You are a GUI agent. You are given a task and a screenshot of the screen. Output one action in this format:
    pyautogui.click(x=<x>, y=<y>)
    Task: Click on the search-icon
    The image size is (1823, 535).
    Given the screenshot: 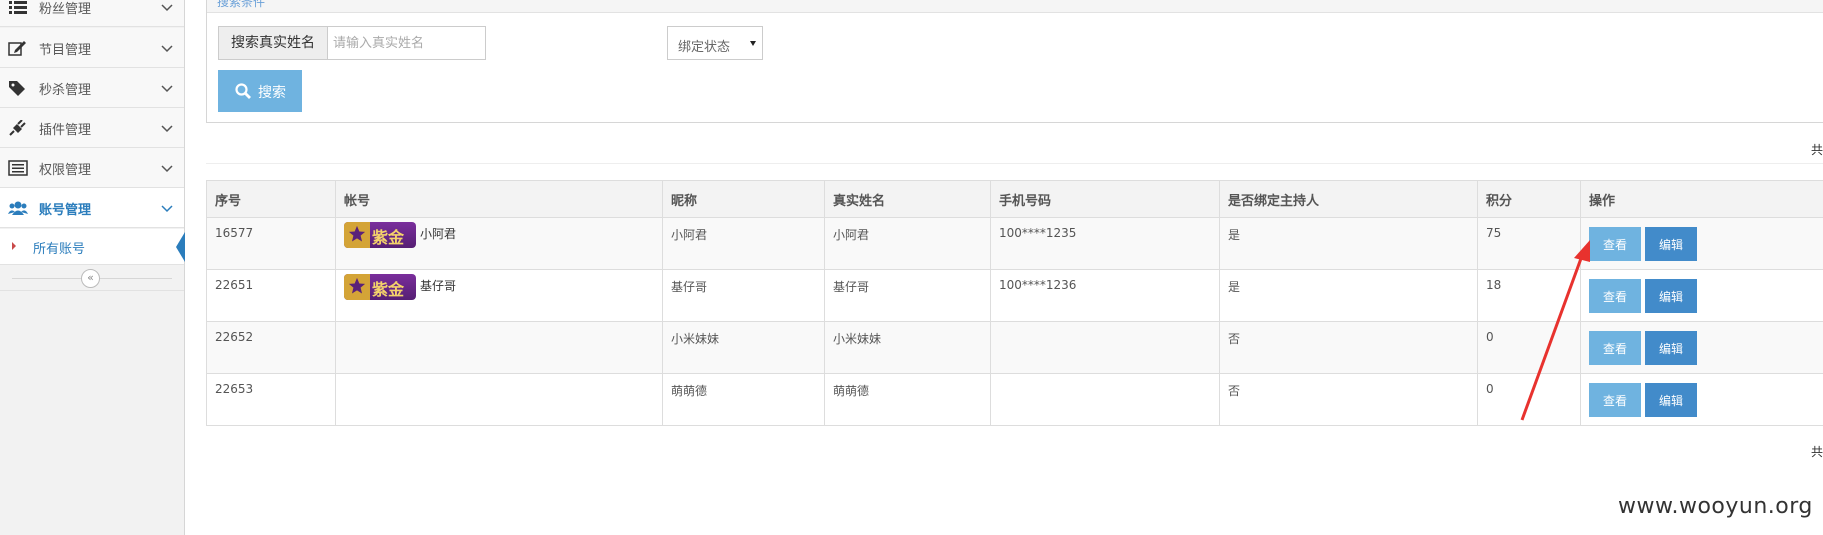 What is the action you would take?
    pyautogui.click(x=243, y=91)
    